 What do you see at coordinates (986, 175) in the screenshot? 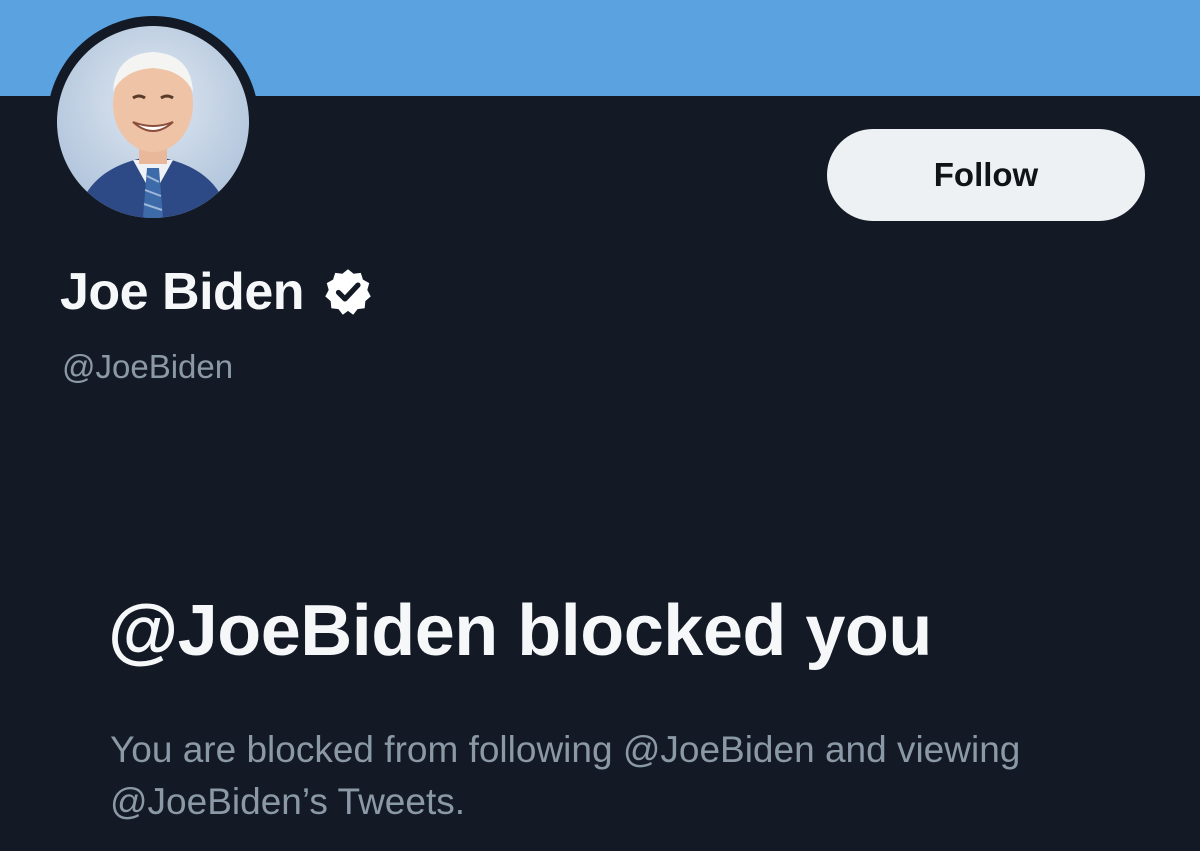
I see `follow-button: Follow` at bounding box center [986, 175].